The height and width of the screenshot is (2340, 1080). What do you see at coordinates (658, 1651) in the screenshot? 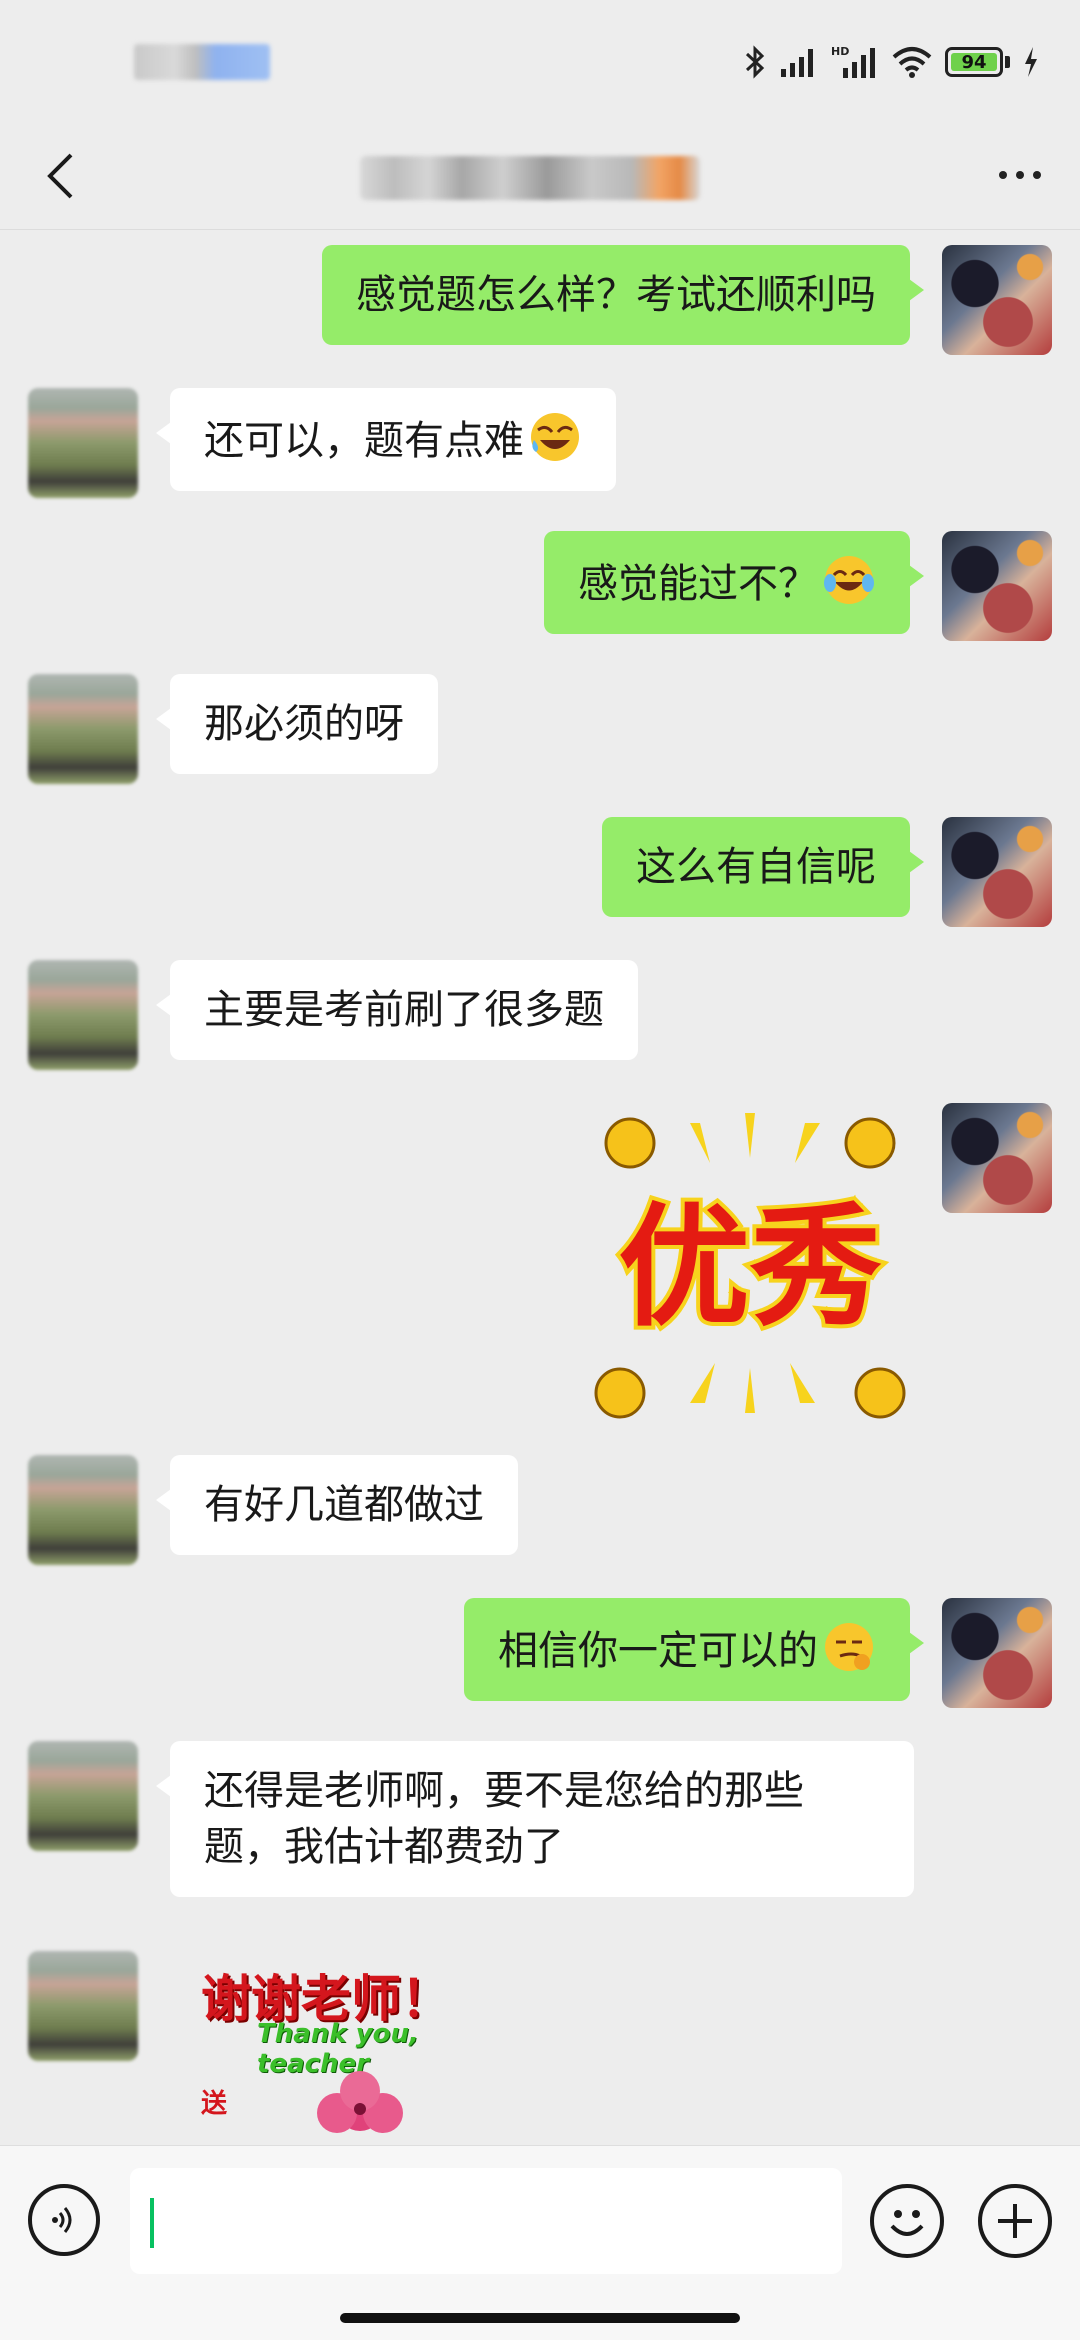
I see `message-text: 相信你一定可以的` at bounding box center [658, 1651].